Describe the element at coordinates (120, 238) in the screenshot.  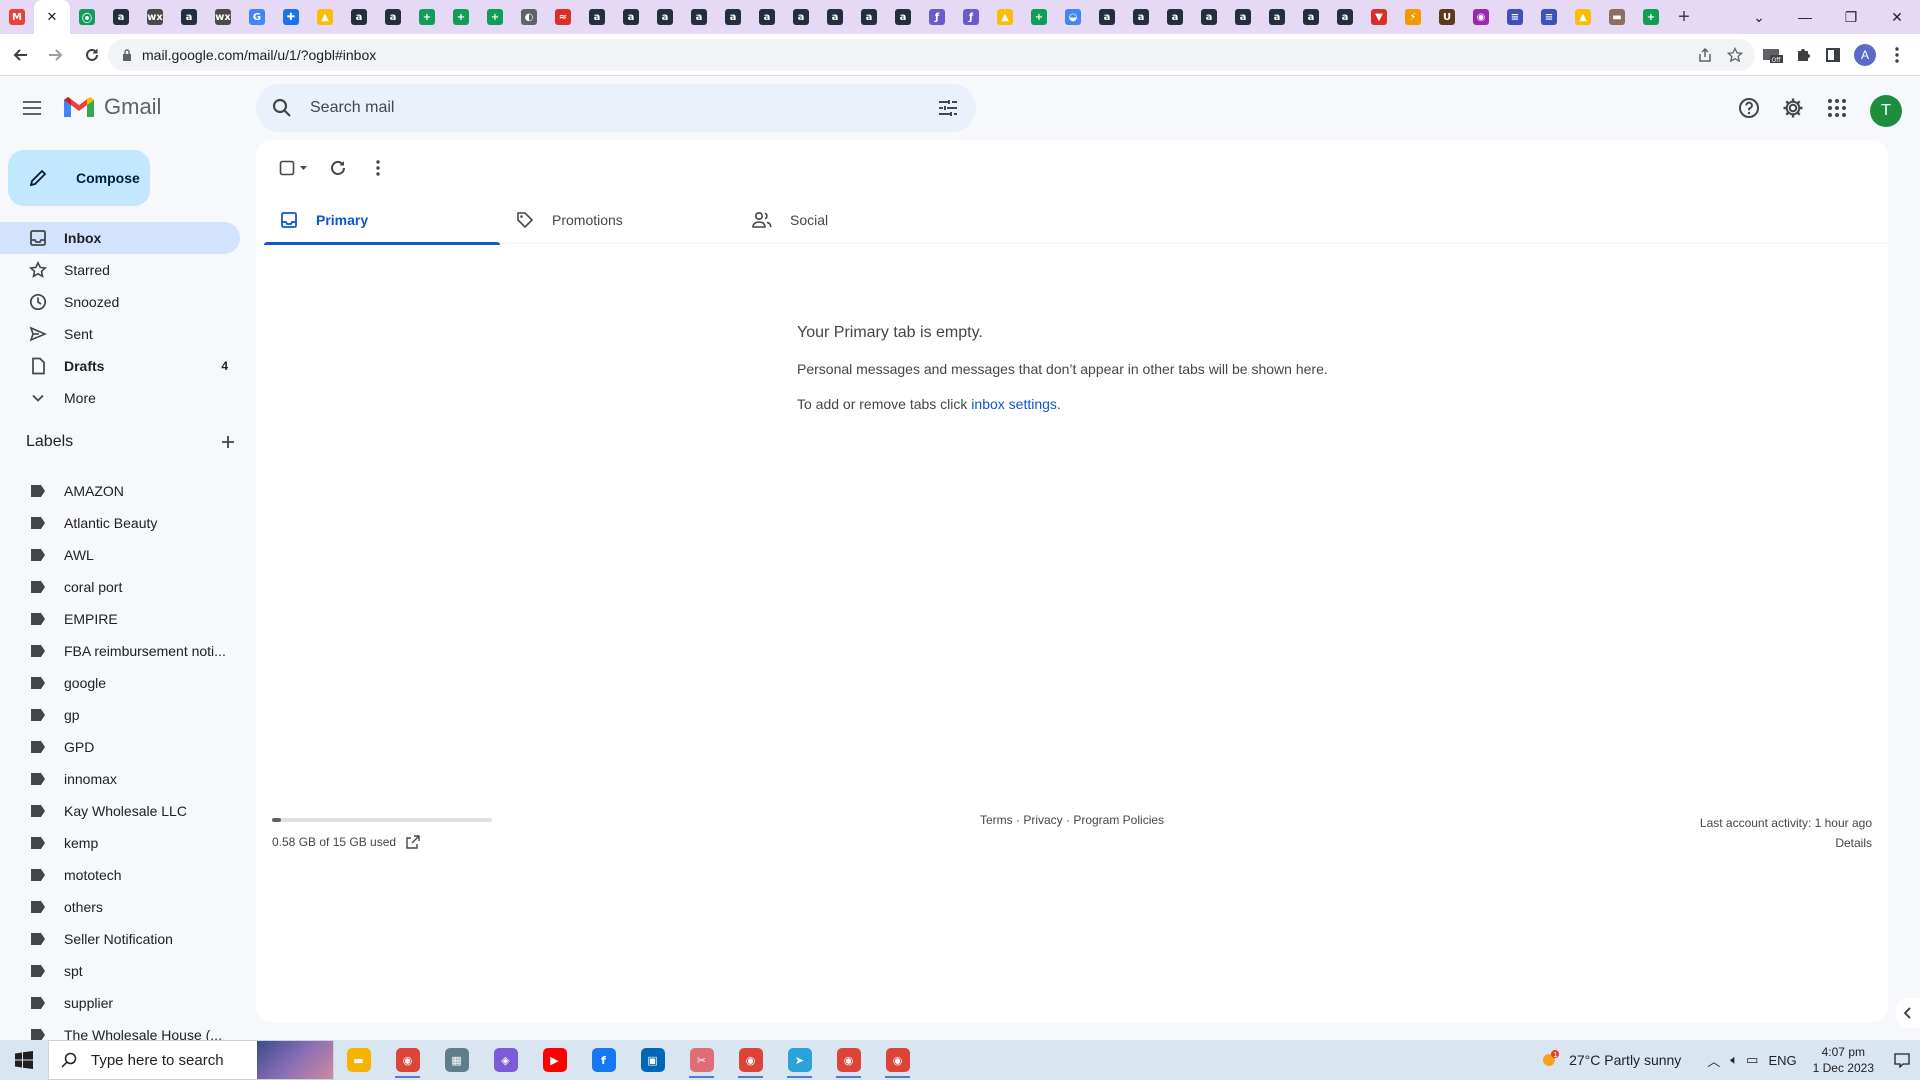
I see `nav-inbox: Inbox` at that location.